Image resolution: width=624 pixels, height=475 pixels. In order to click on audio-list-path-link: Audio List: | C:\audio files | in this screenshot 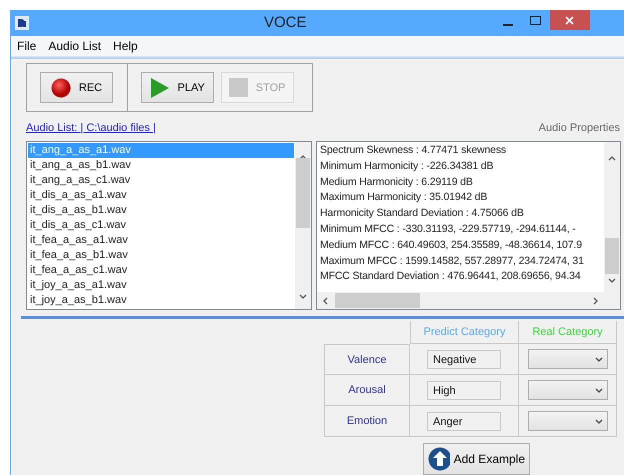, I will do `click(91, 128)`.